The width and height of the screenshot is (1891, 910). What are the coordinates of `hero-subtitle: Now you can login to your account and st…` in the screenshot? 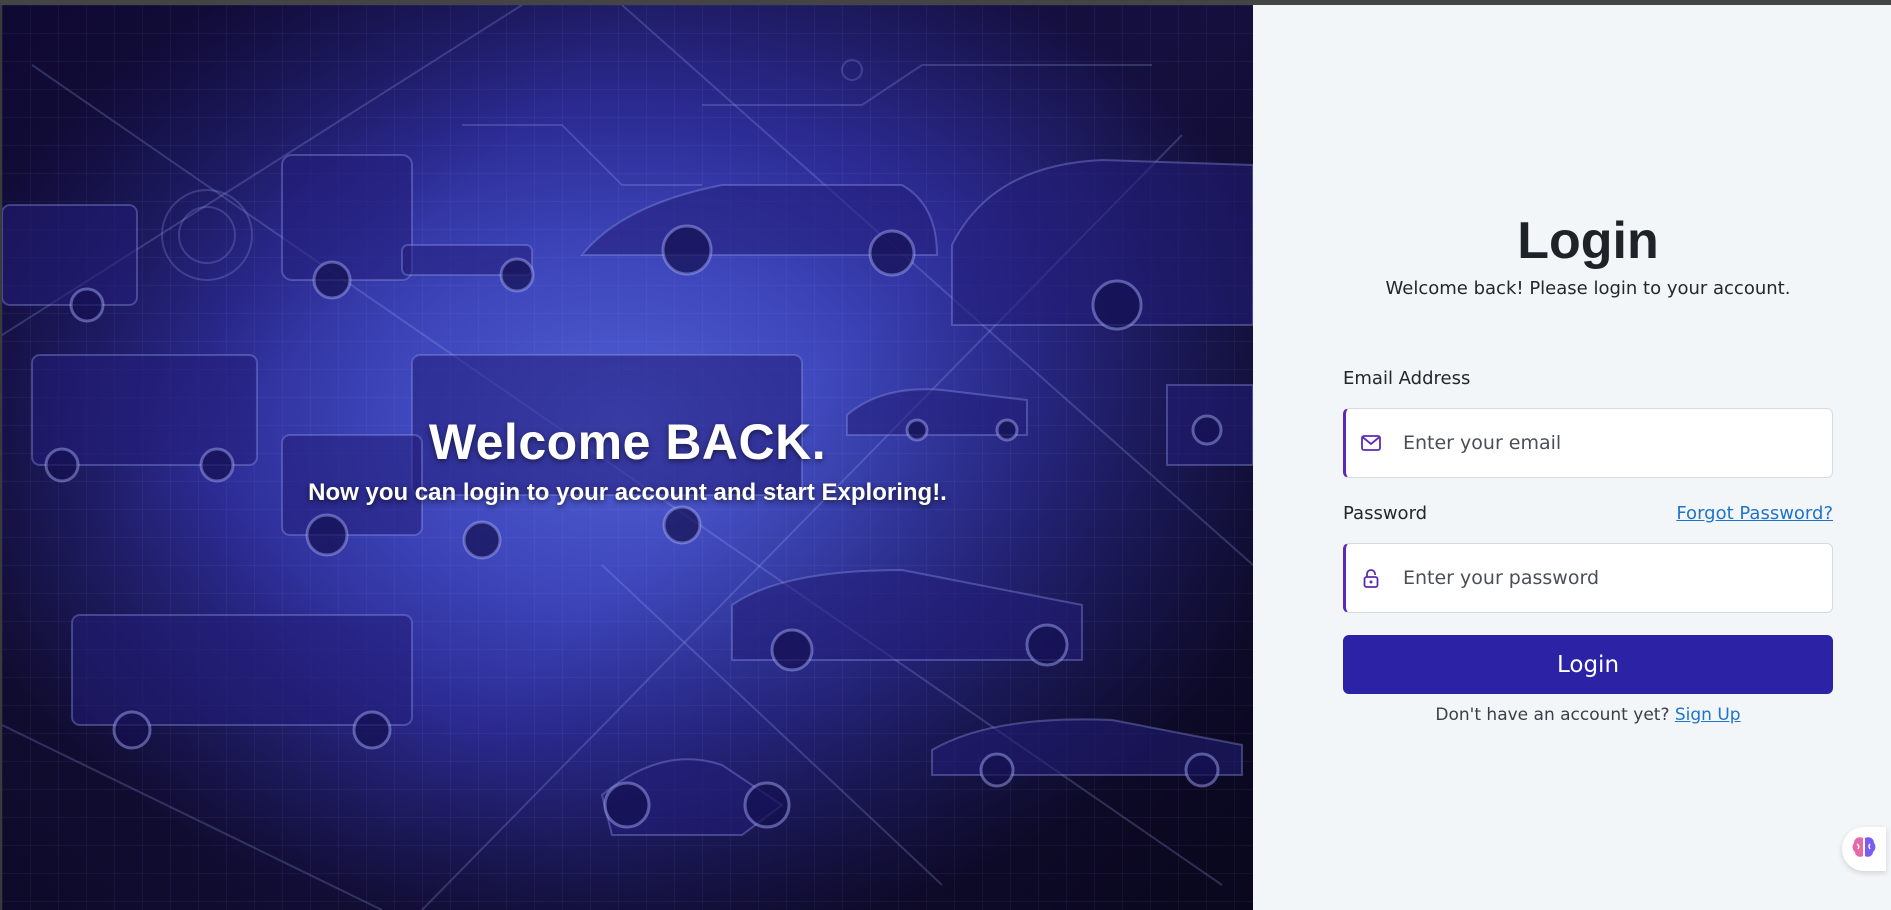 It's located at (627, 492).